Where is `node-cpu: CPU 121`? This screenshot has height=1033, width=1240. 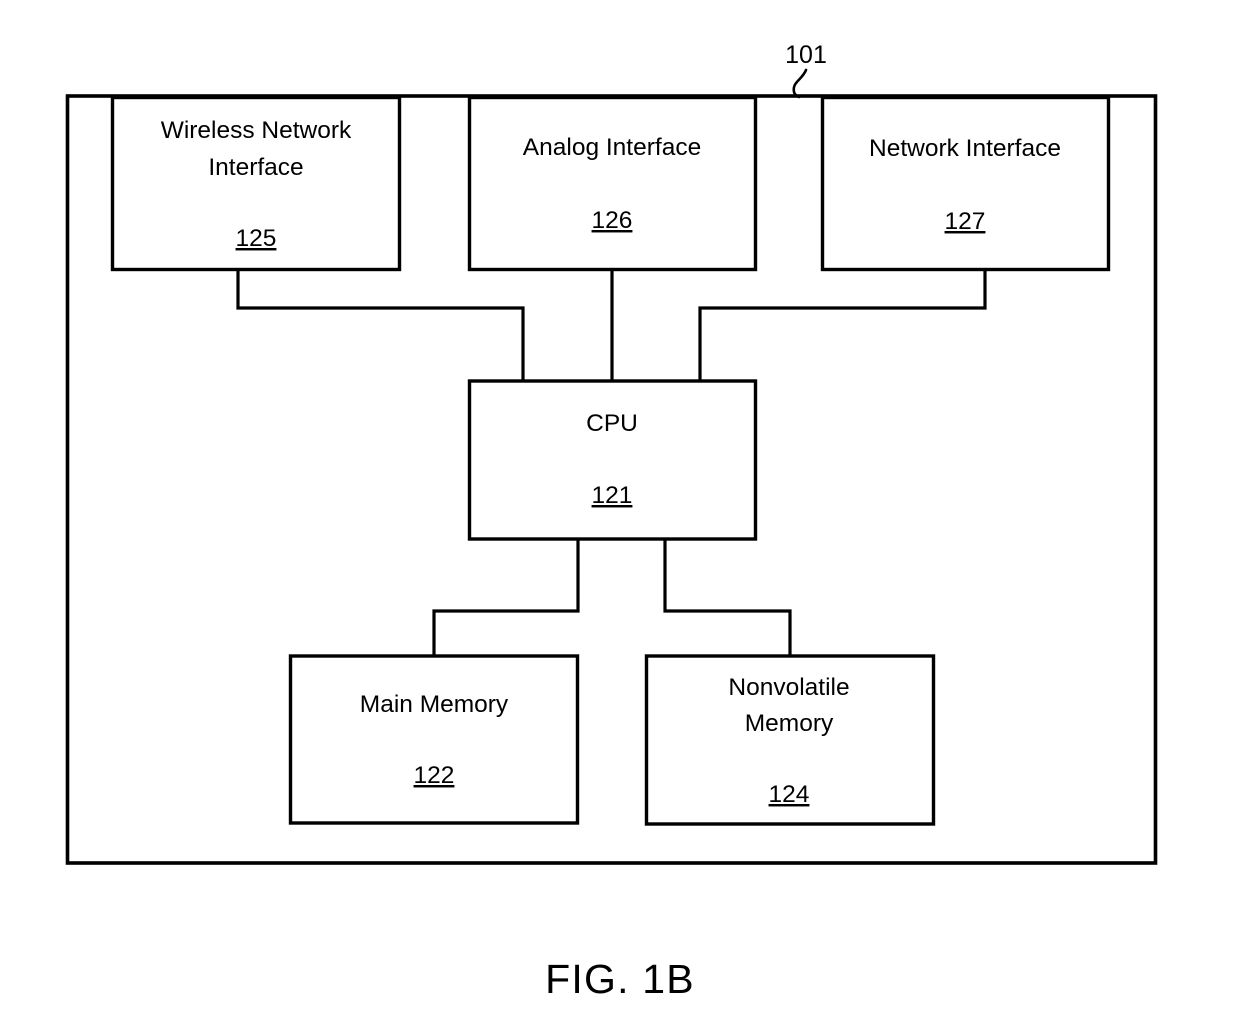 node-cpu: CPU 121 is located at coordinates (612, 460).